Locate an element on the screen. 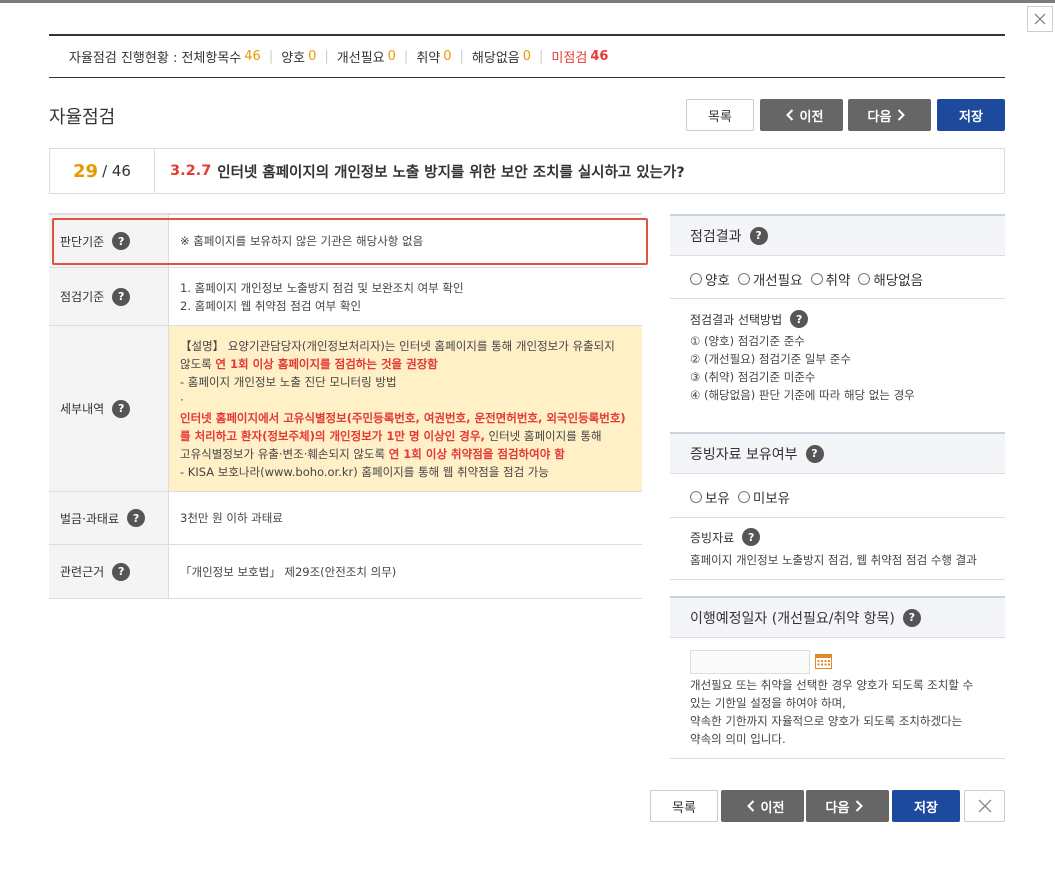 This screenshot has height=869, width=1055. question-code: 3.2.7 is located at coordinates (191, 171).